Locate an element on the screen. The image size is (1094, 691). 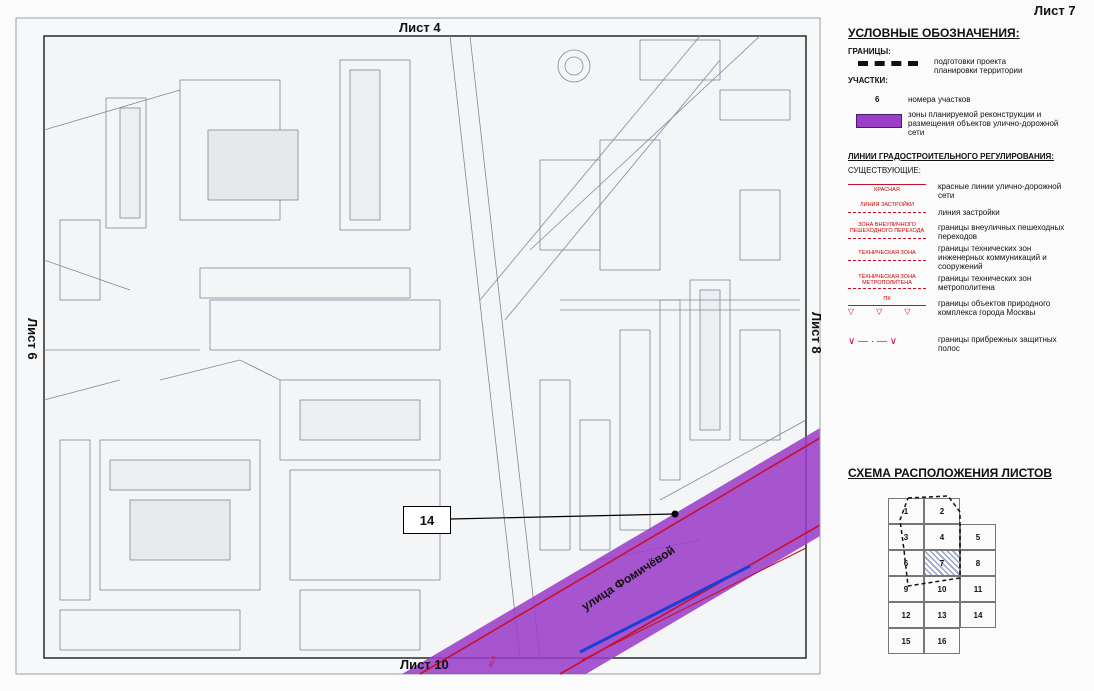
tech-zone-line-sample is located at coordinates (887, 260).